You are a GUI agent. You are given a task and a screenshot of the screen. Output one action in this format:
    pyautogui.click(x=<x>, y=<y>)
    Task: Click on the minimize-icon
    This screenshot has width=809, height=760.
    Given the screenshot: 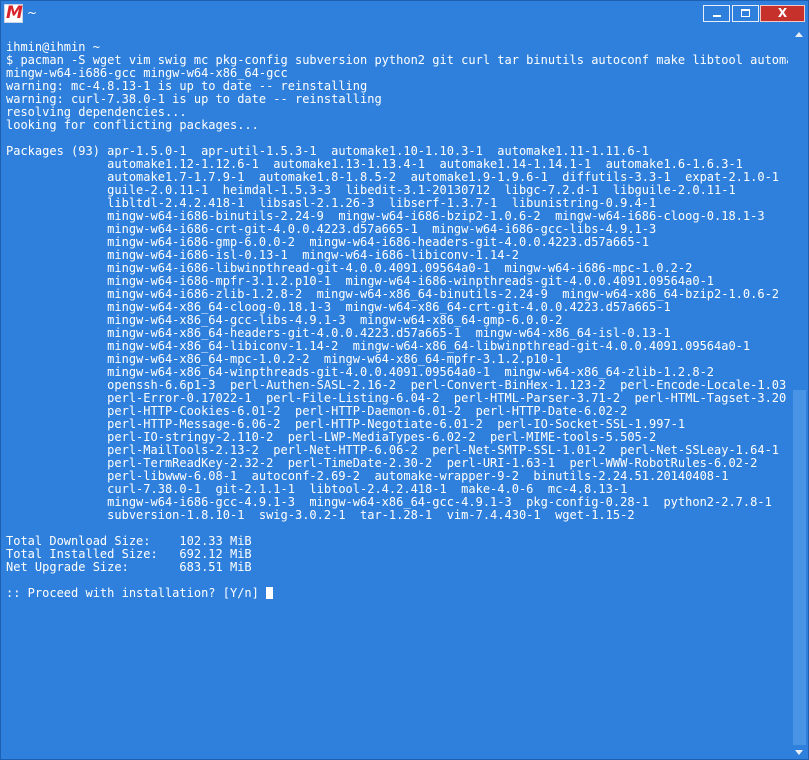 What is the action you would take?
    pyautogui.click(x=717, y=16)
    